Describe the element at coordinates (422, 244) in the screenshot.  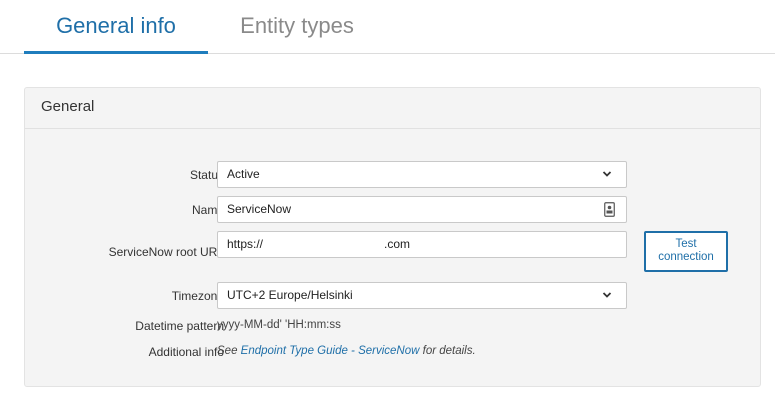
I see `url-field: https:// .com` at that location.